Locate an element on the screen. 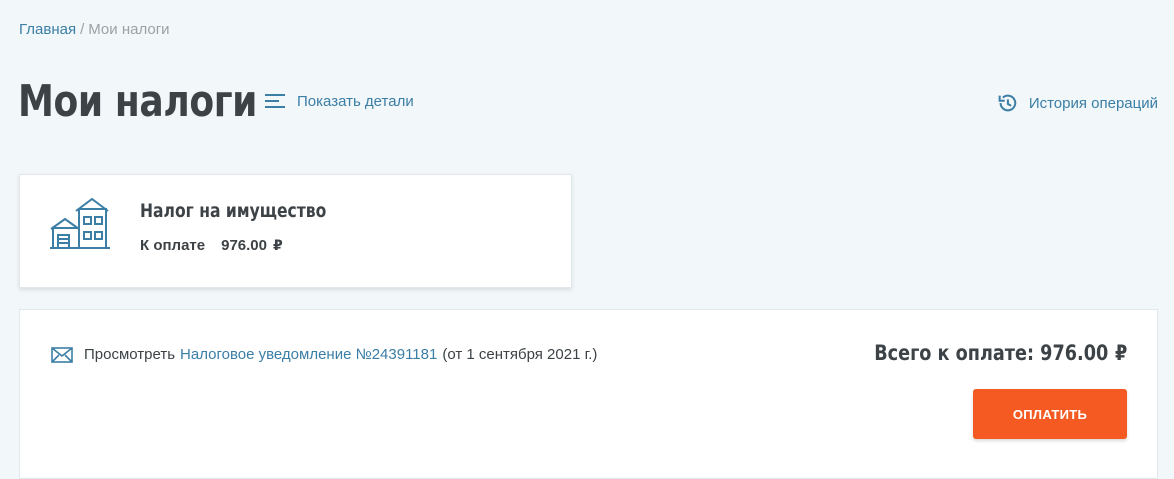 Image resolution: width=1174 pixels, height=479 pixels. breadcrumb-current: Мои налоги is located at coordinates (129, 29).